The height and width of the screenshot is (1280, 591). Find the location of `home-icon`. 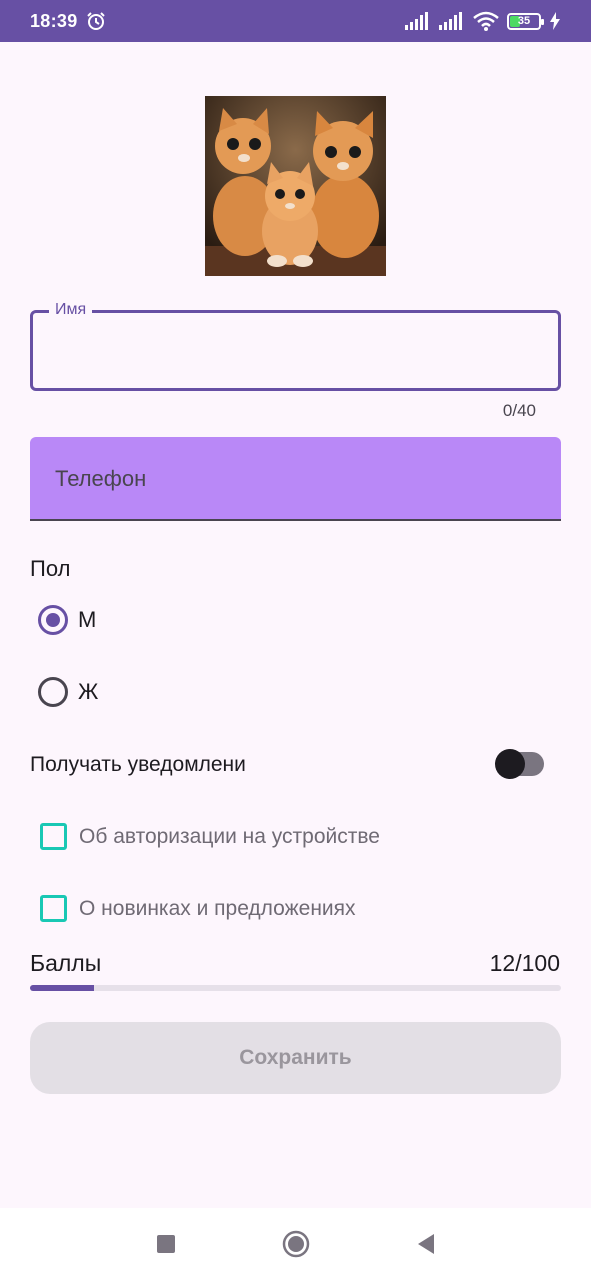

home-icon is located at coordinates (295, 1244).